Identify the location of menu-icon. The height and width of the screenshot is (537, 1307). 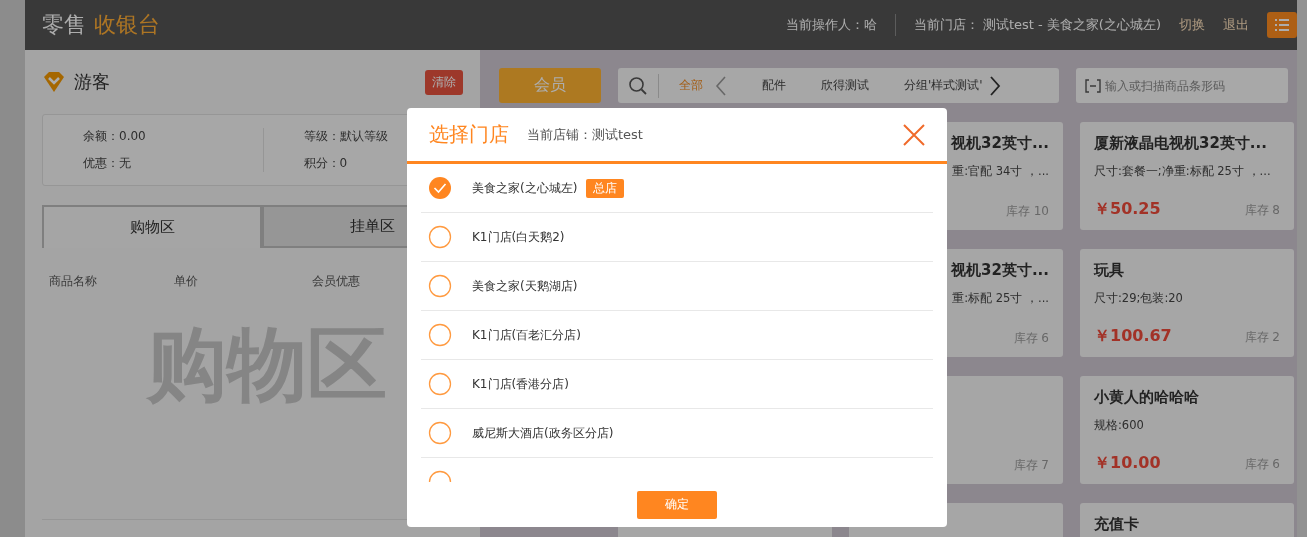
(1282, 25).